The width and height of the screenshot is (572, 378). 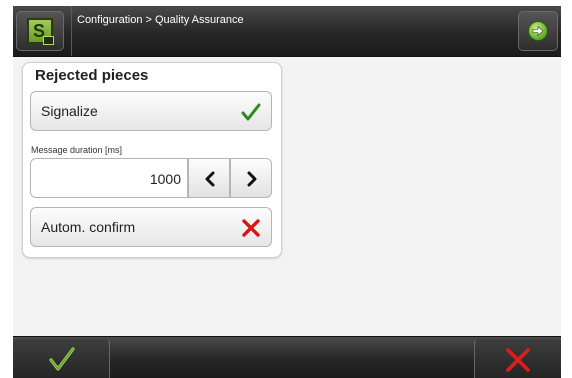 I want to click on s-logo-icon: S, so click(x=40, y=31).